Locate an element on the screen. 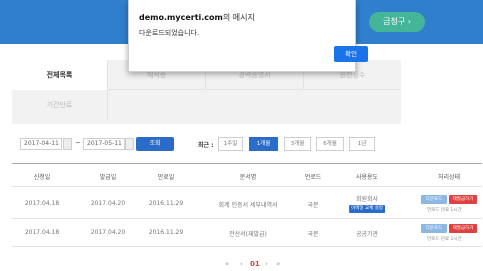 This screenshot has width=483, height=271. usage-text: 회원회사 is located at coordinates (367, 199).